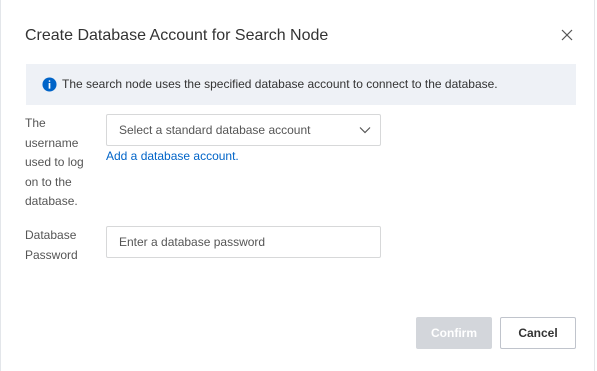 This screenshot has width=597, height=371. What do you see at coordinates (177, 35) in the screenshot?
I see `dialog-title: Create Database Account for Search Node` at bounding box center [177, 35].